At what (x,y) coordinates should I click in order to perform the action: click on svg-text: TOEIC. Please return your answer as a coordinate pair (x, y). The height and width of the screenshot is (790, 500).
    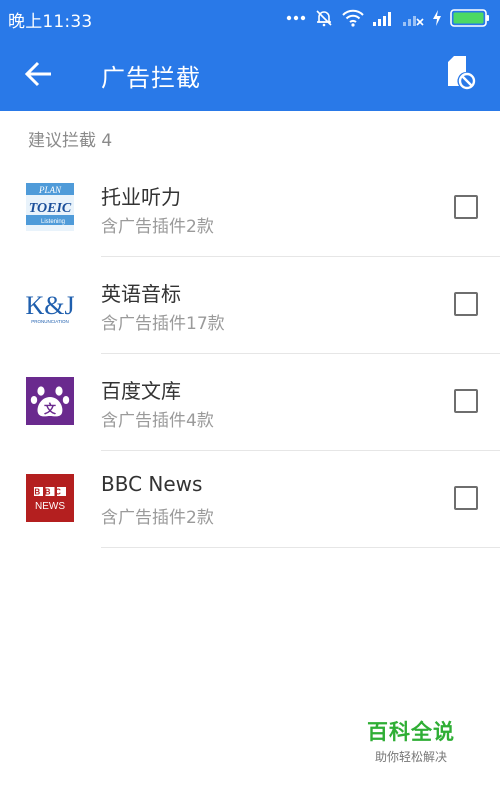
    Looking at the image, I should click on (50, 208).